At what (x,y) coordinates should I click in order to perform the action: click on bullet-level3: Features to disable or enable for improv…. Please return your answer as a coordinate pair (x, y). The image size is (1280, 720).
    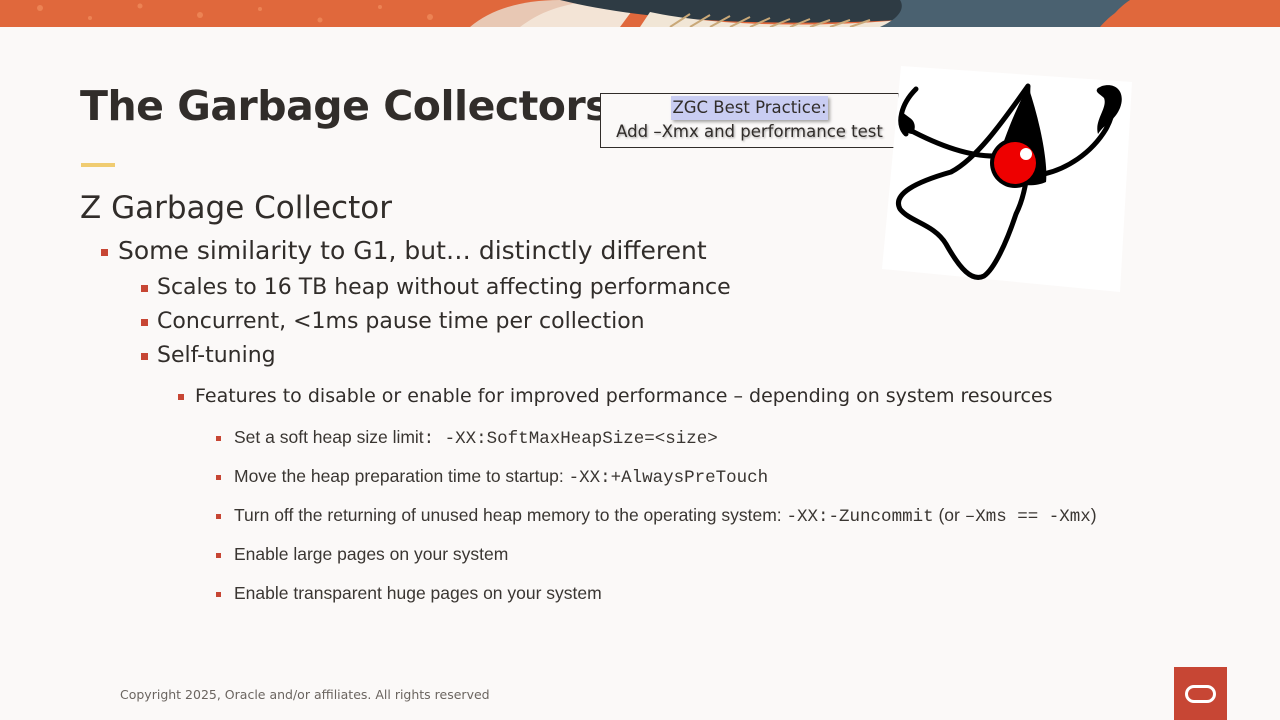
    Looking at the image, I should click on (615, 396).